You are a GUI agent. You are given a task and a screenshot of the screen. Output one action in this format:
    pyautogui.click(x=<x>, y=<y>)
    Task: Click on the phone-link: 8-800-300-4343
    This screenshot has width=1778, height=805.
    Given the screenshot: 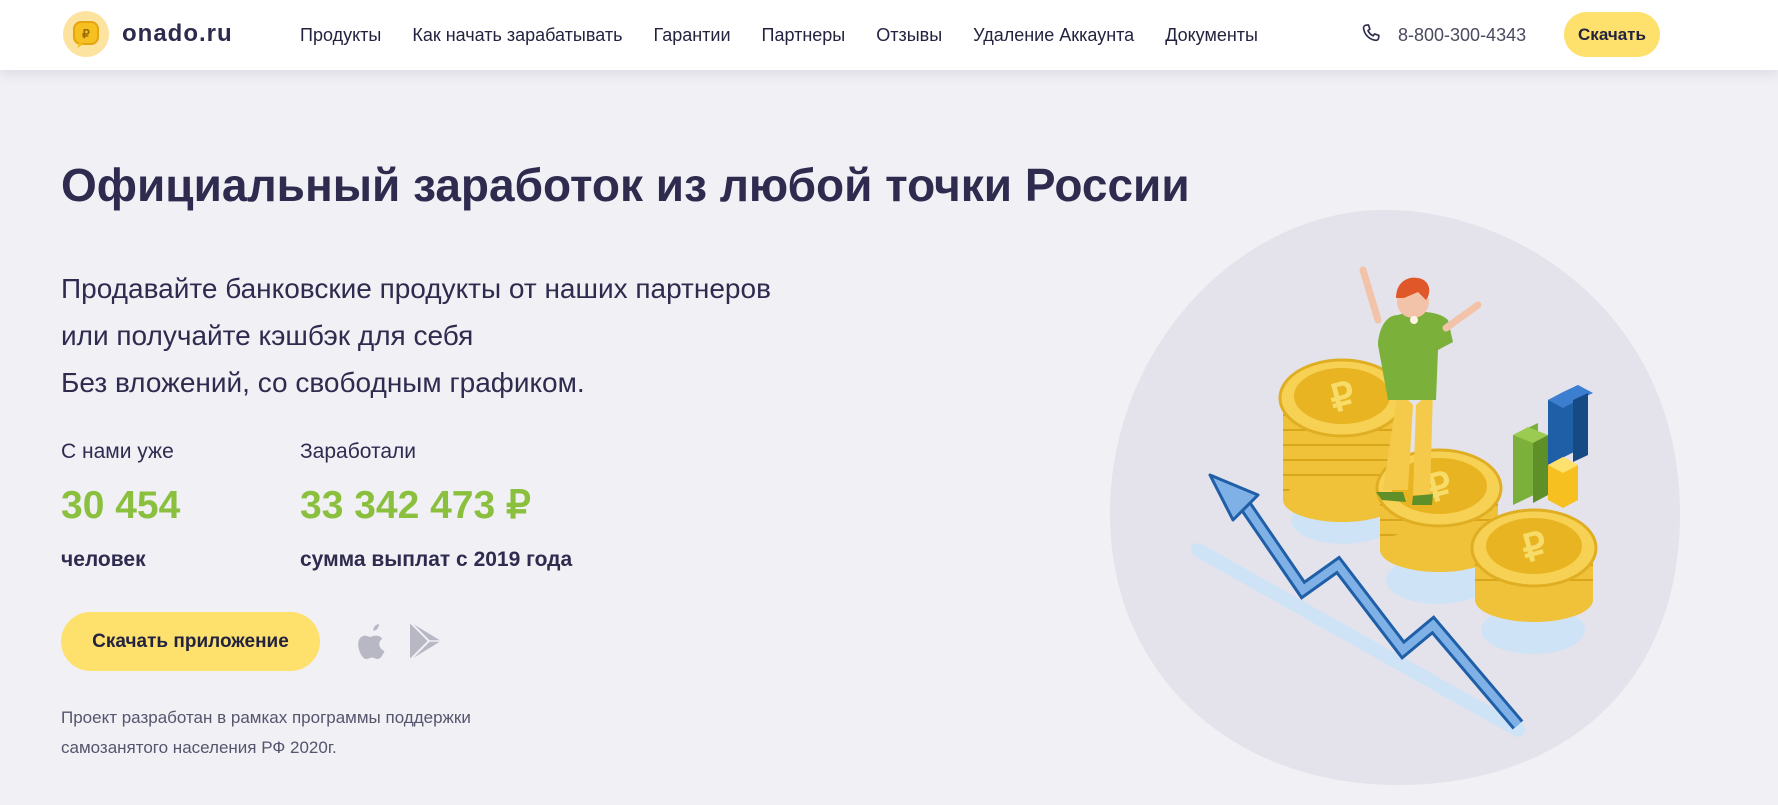 What is the action you would take?
    pyautogui.click(x=1443, y=35)
    